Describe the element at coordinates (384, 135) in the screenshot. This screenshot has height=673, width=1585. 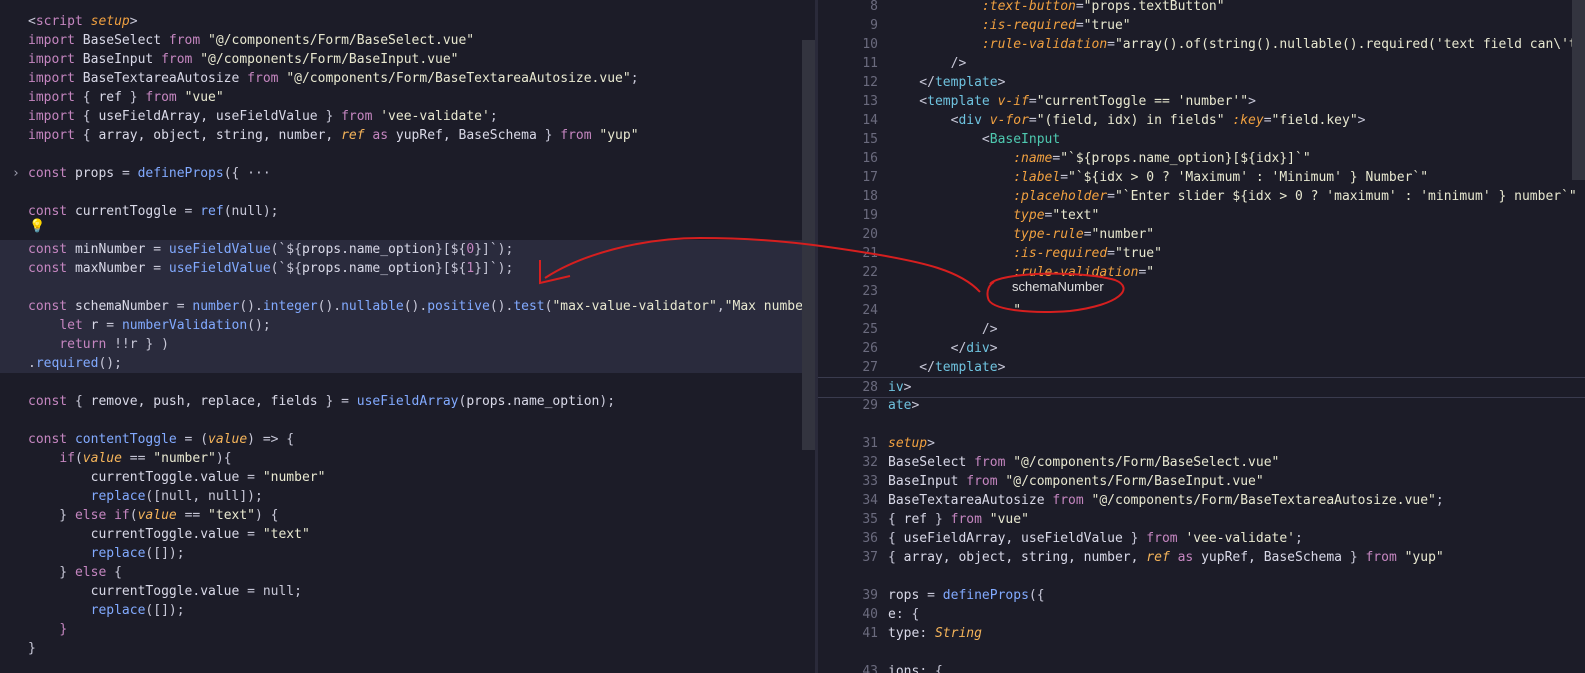
I see `code-token: as` at that location.